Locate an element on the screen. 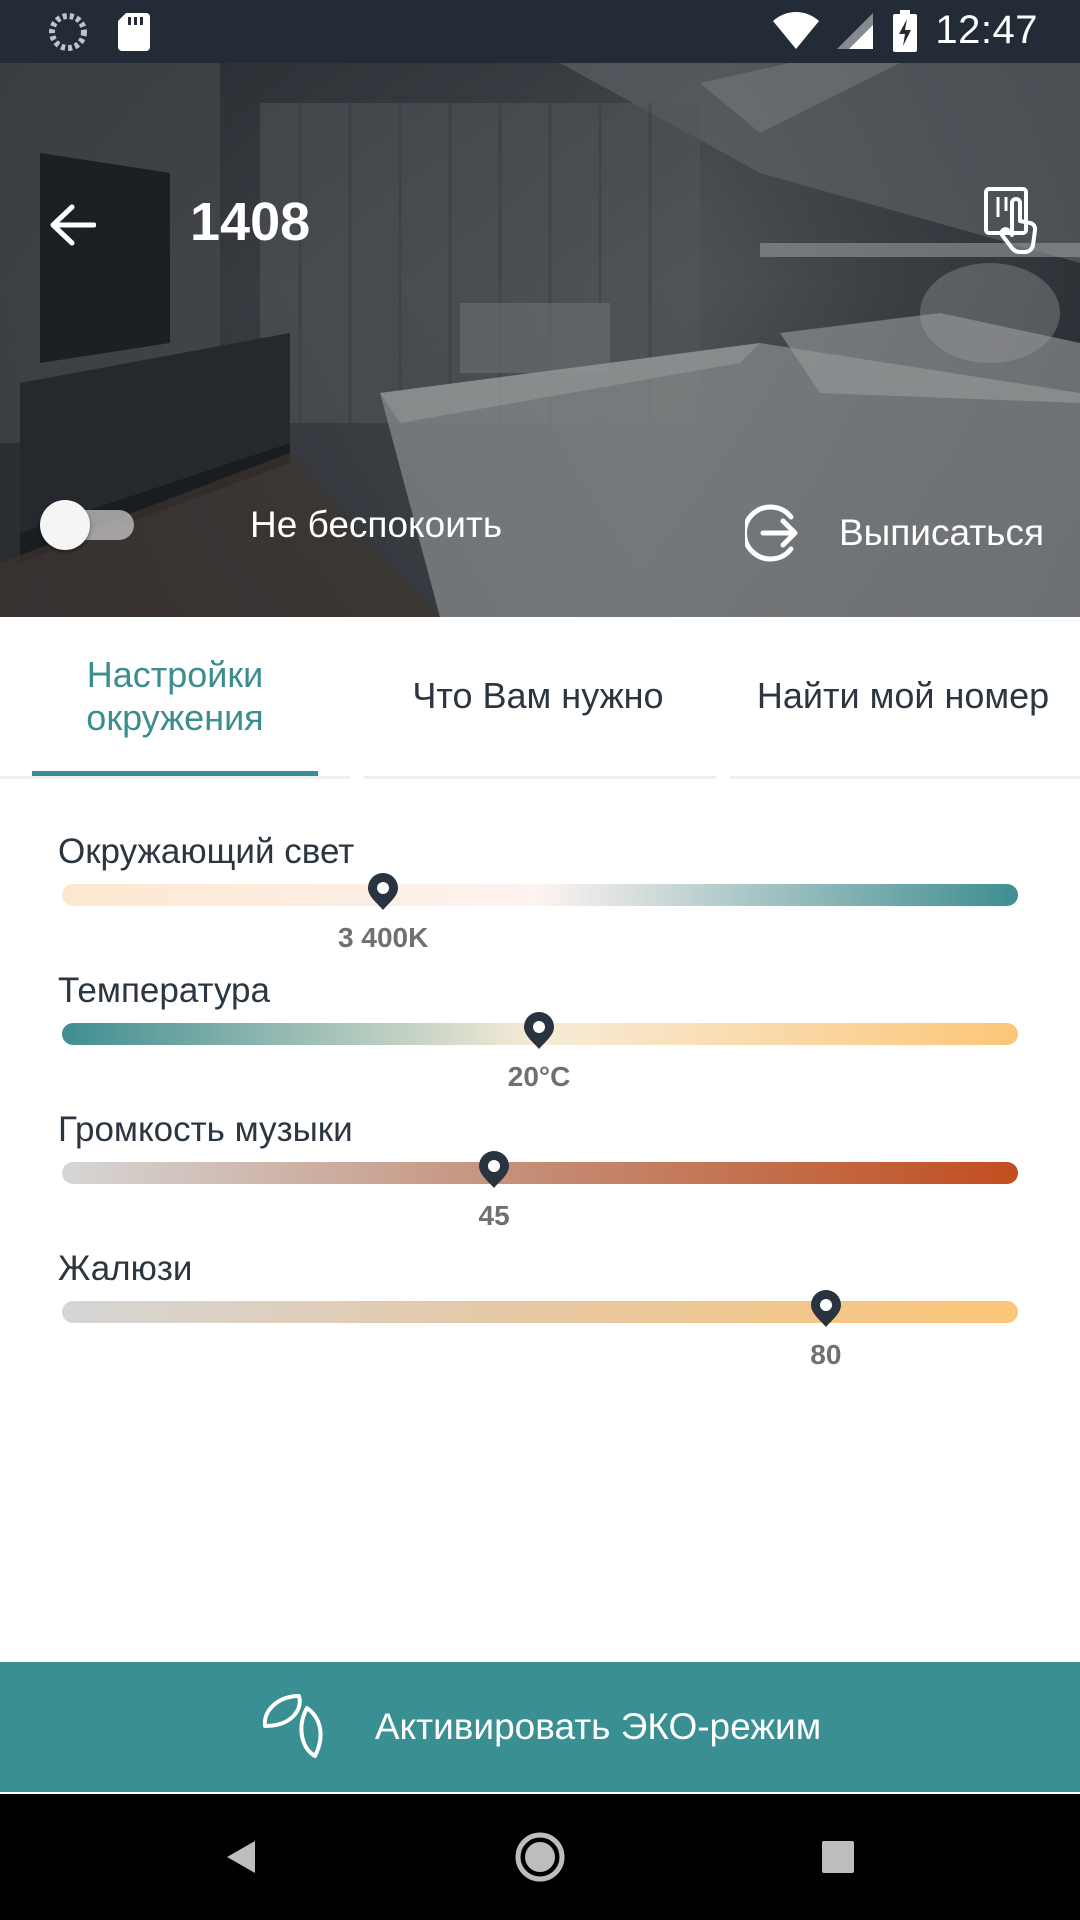  blinds-setting: Жалюзи 80 is located at coordinates (540, 1319).